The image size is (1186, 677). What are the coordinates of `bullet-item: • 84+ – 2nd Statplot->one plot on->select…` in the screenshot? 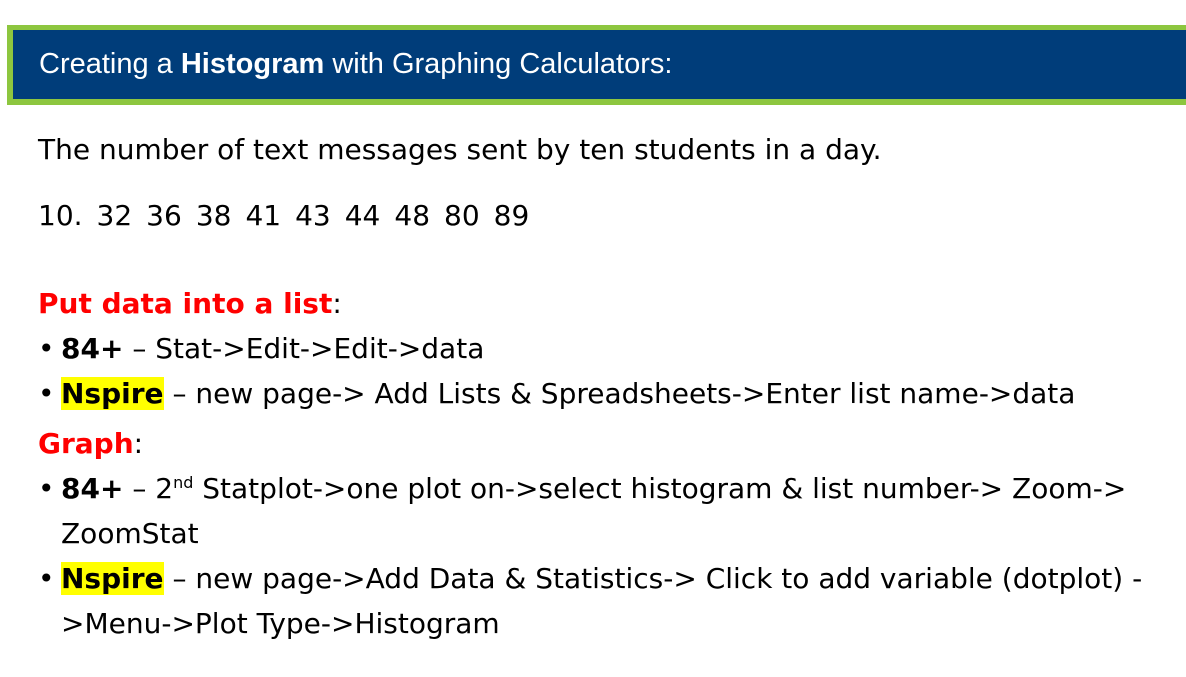 It's located at (608, 511).